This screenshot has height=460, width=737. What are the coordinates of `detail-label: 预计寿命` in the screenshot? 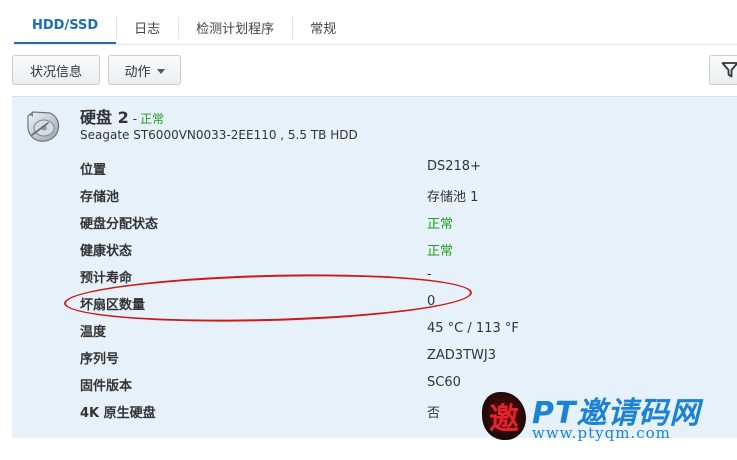 It's located at (106, 278).